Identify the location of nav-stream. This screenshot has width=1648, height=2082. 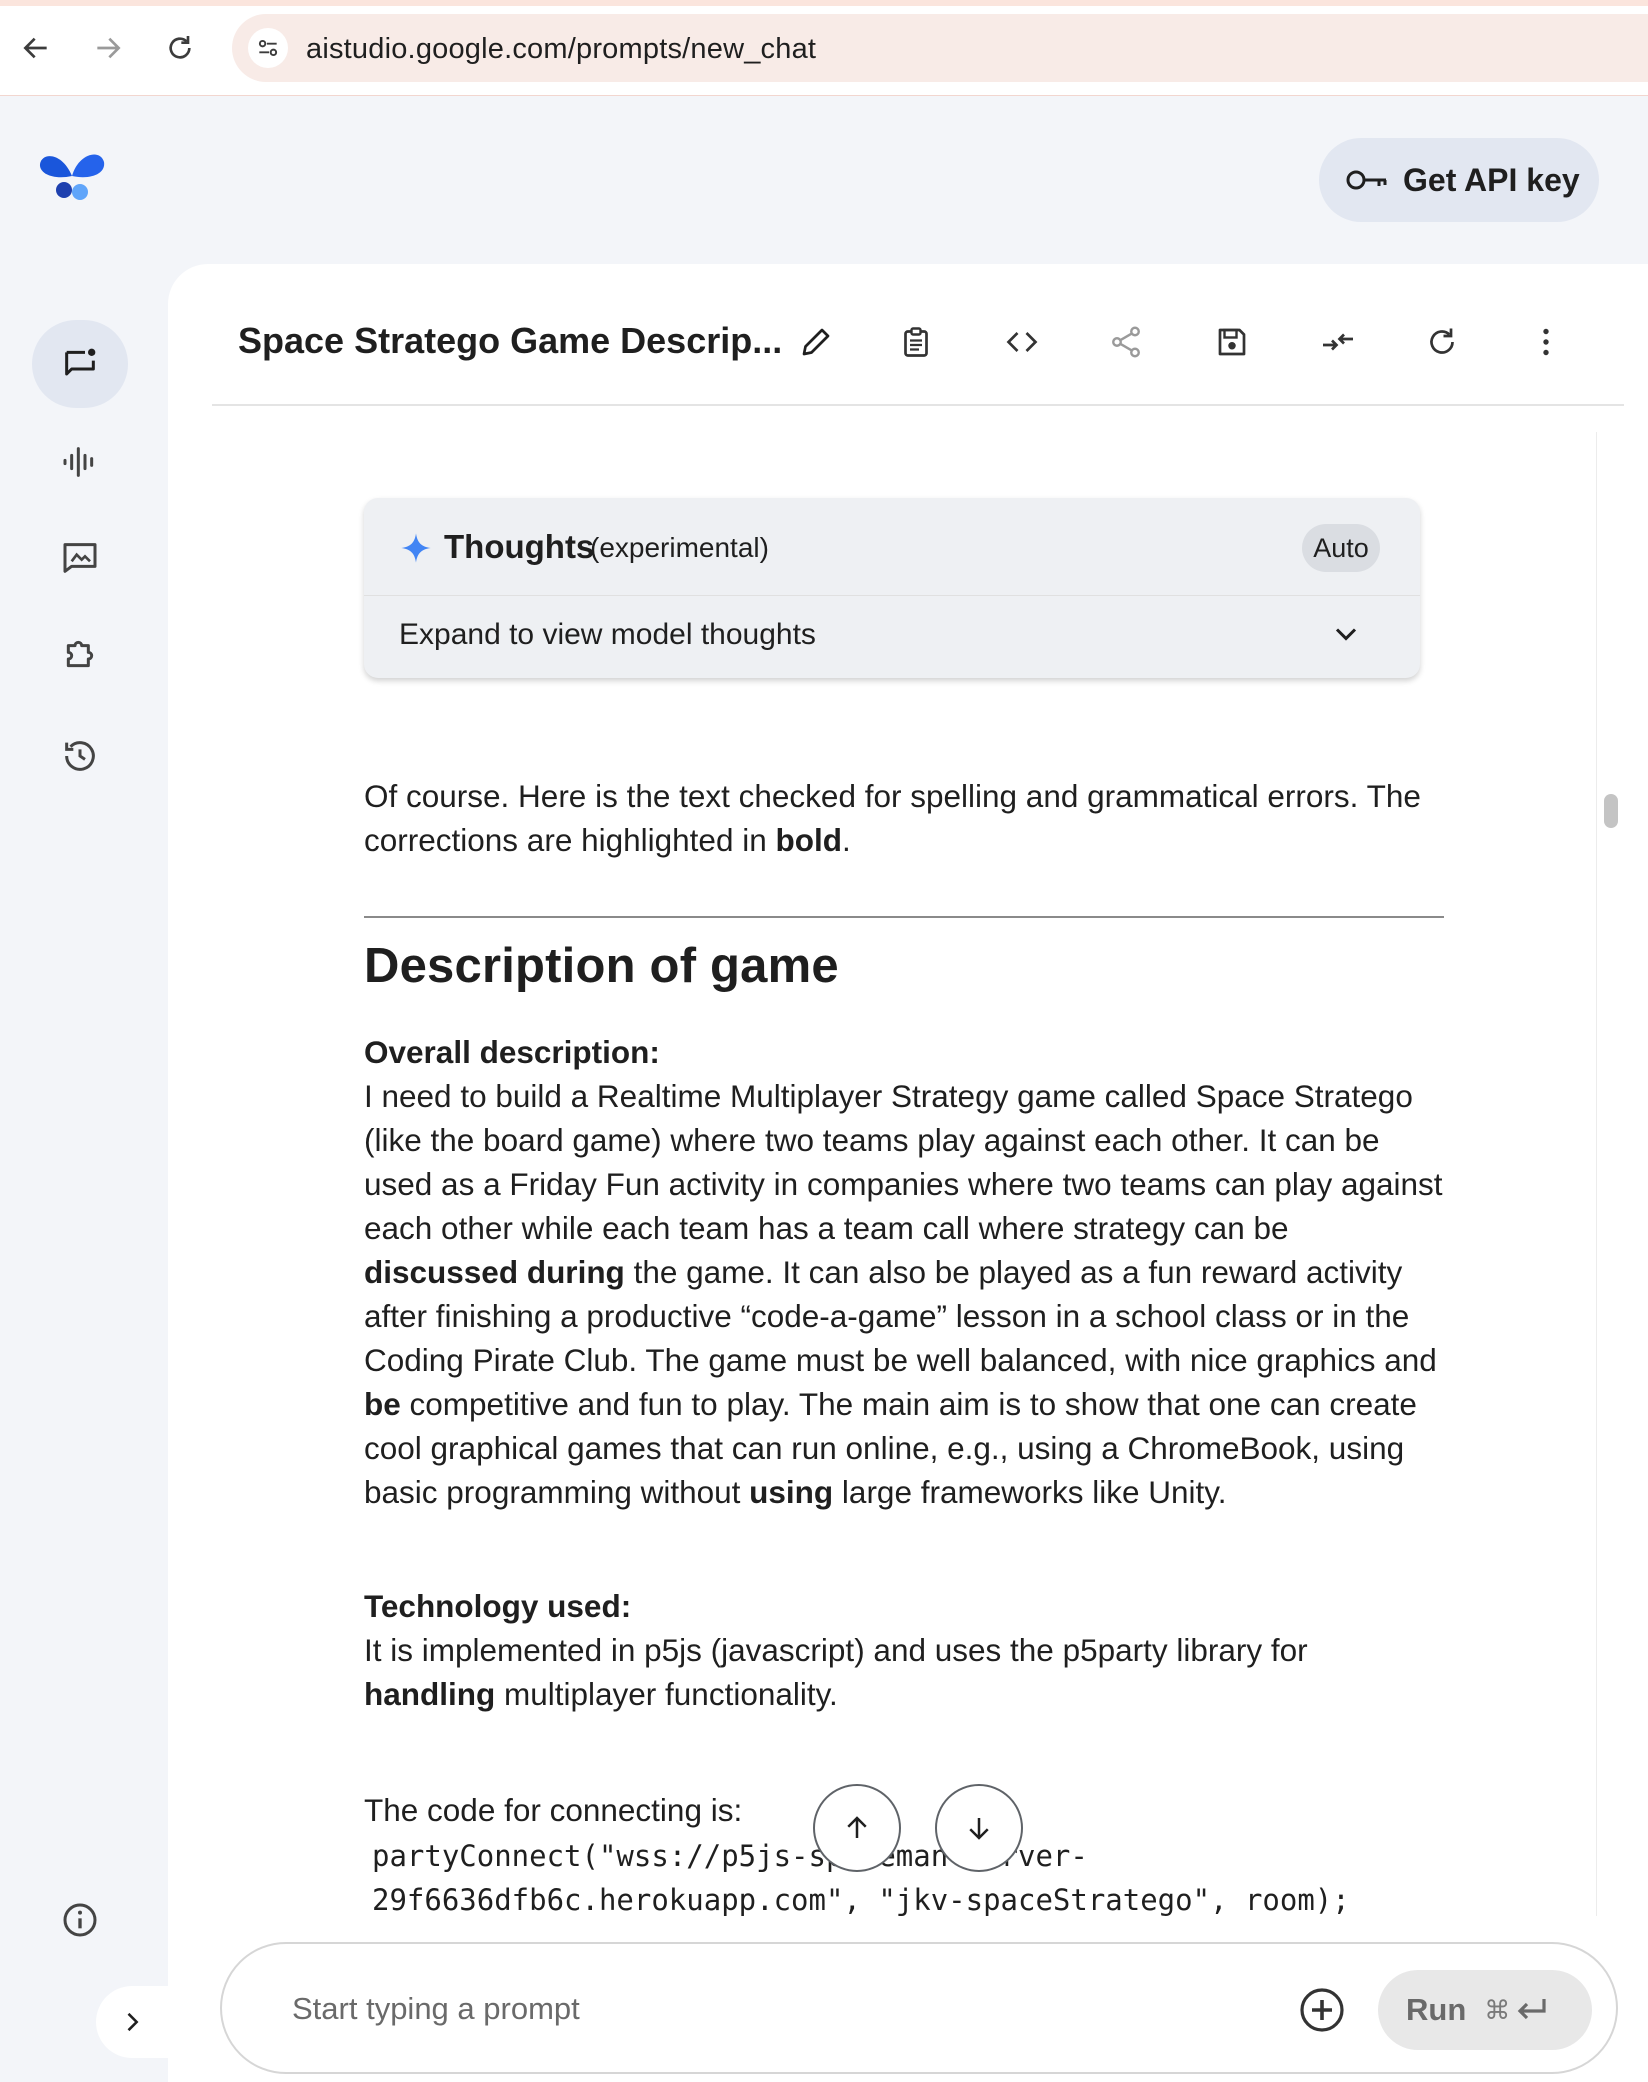
(80, 462).